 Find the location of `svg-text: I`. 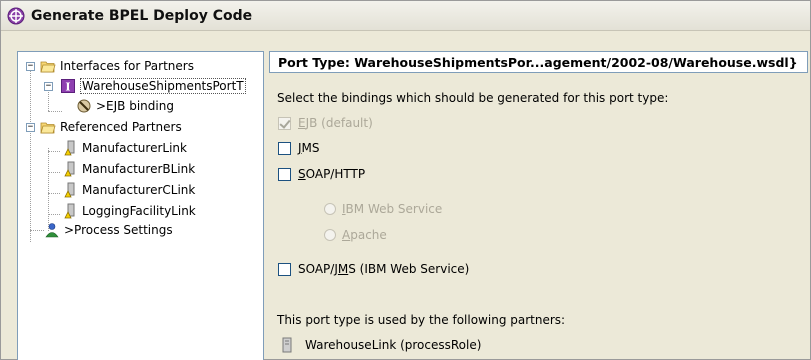

svg-text: I is located at coordinates (67, 86).